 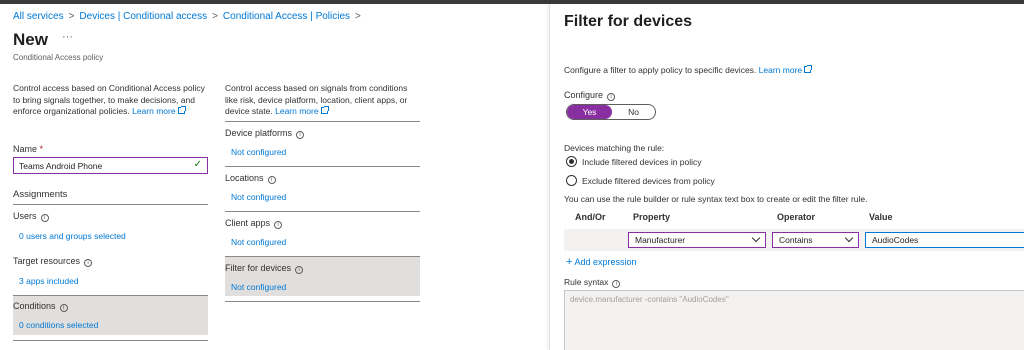 What do you see at coordinates (297, 111) in the screenshot?
I see `middle-learn-more-label: Learn more` at bounding box center [297, 111].